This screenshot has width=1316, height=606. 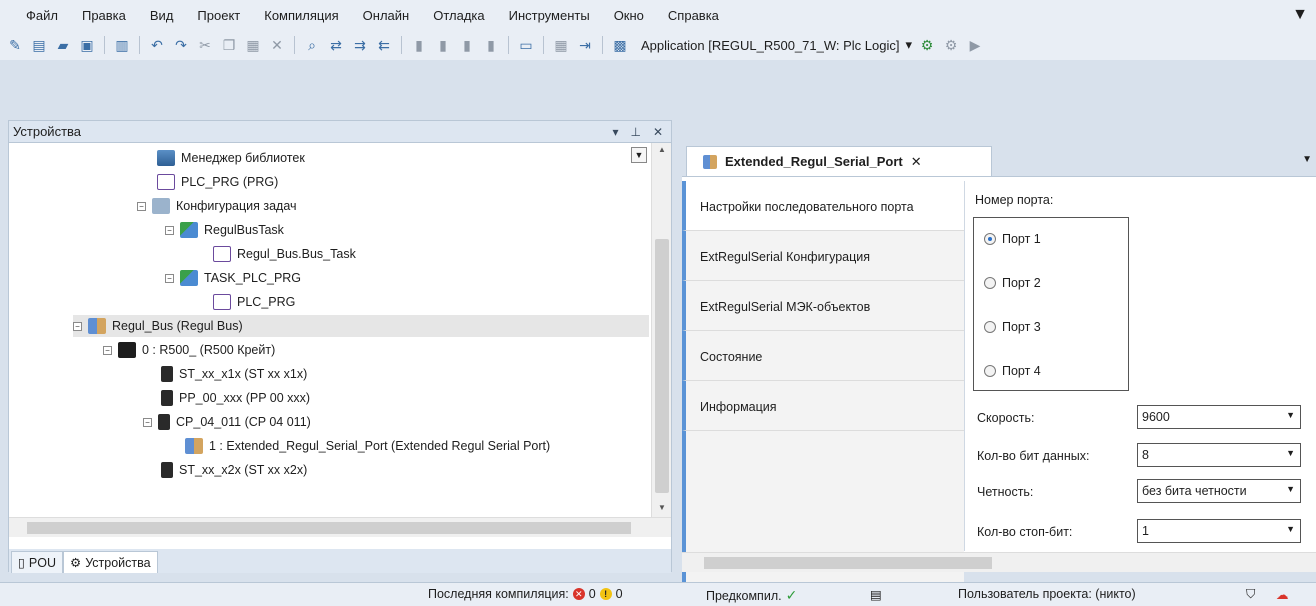 I want to click on save-icon: ▣, so click(x=87, y=45).